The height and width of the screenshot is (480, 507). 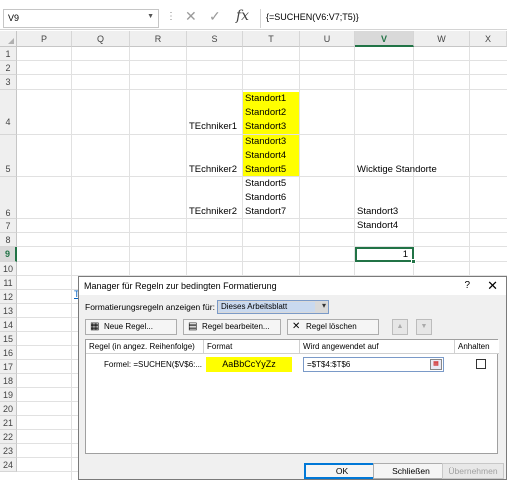 I want to click on row-header-22: 22, so click(x=8, y=437).